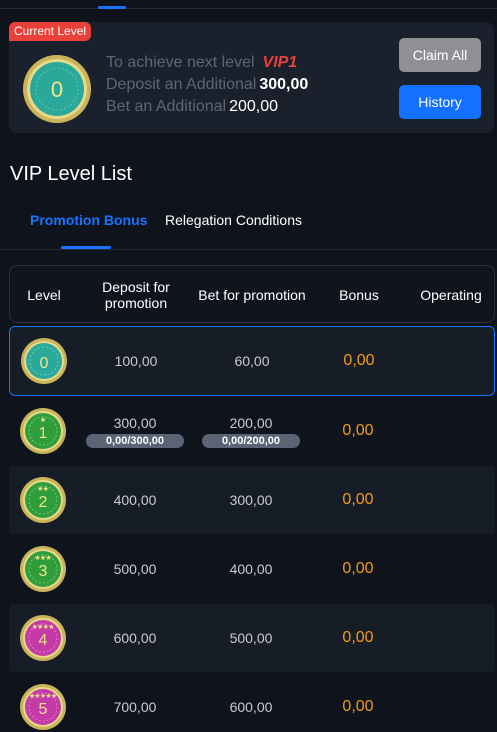 This screenshot has height=732, width=497. I want to click on header-operating: Operating, so click(451, 295).